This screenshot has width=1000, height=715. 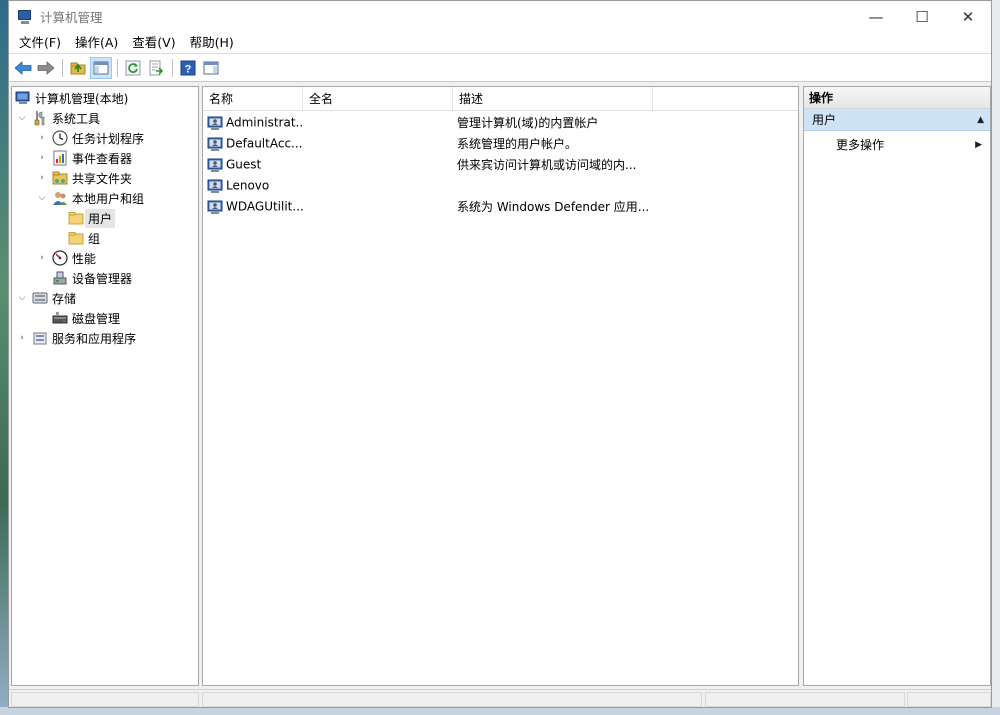 I want to click on table-row: Administrat... 管理计算机(域)的内置帐户, so click(x=500, y=122).